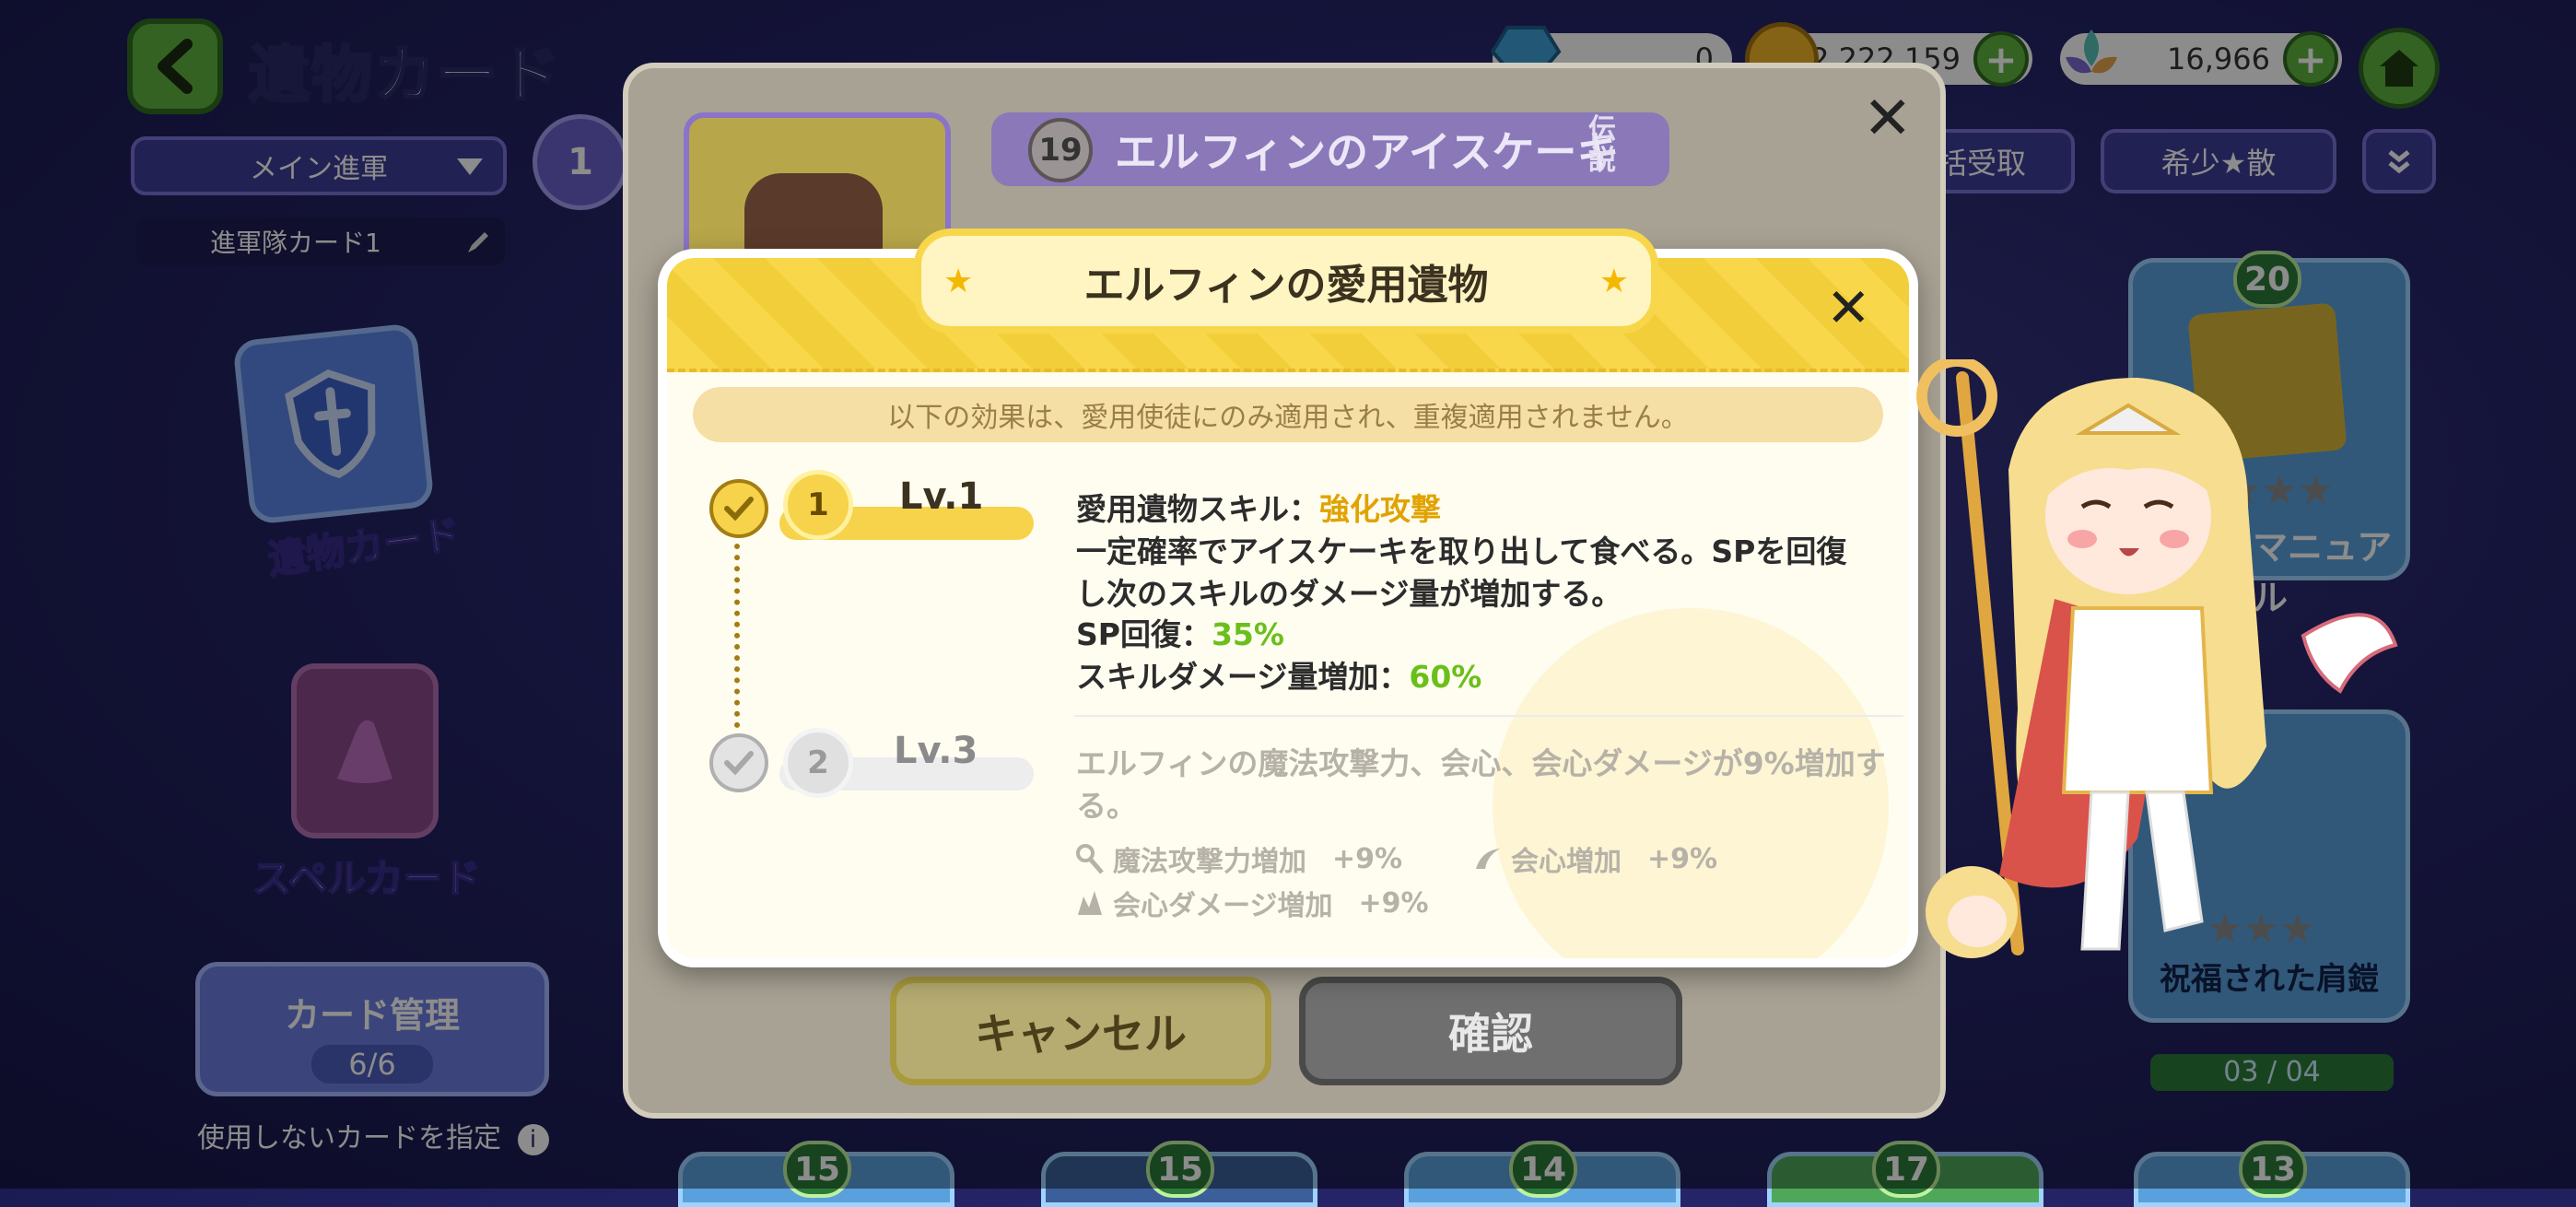 Image resolution: width=2576 pixels, height=1207 pixels. I want to click on relic-name-bar: エルフィンのアイスケーキ, so click(1330, 149).